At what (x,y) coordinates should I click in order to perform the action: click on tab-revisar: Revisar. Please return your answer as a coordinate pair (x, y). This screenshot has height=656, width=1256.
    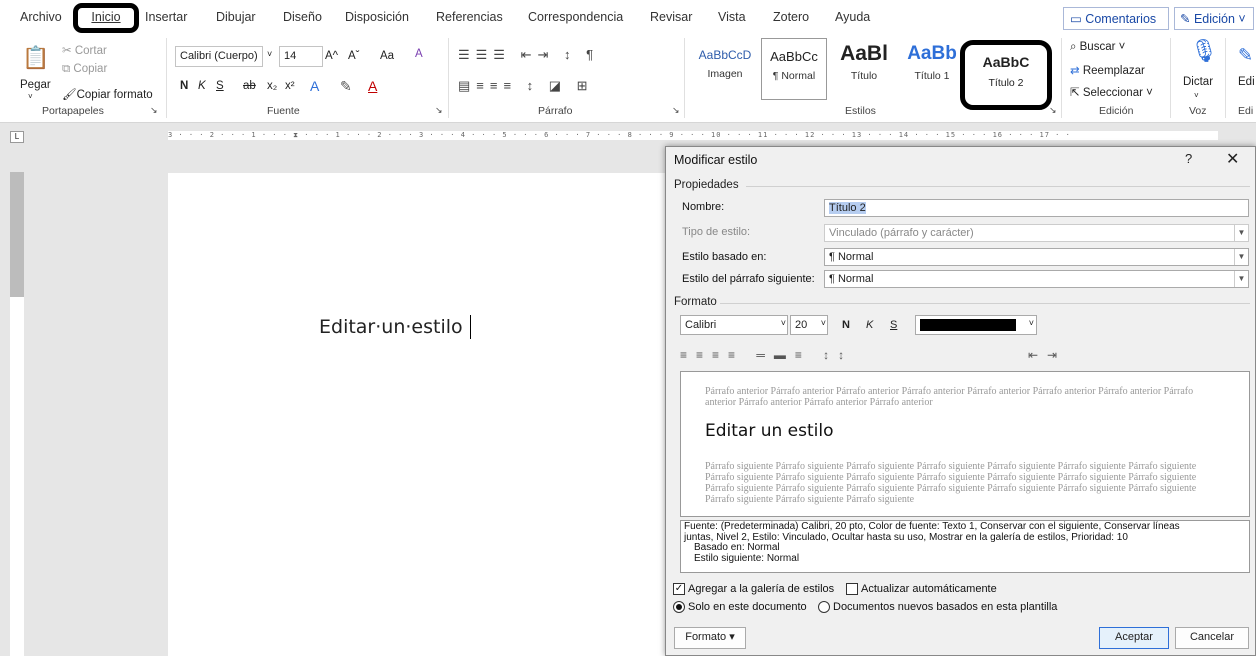
    Looking at the image, I should click on (671, 17).